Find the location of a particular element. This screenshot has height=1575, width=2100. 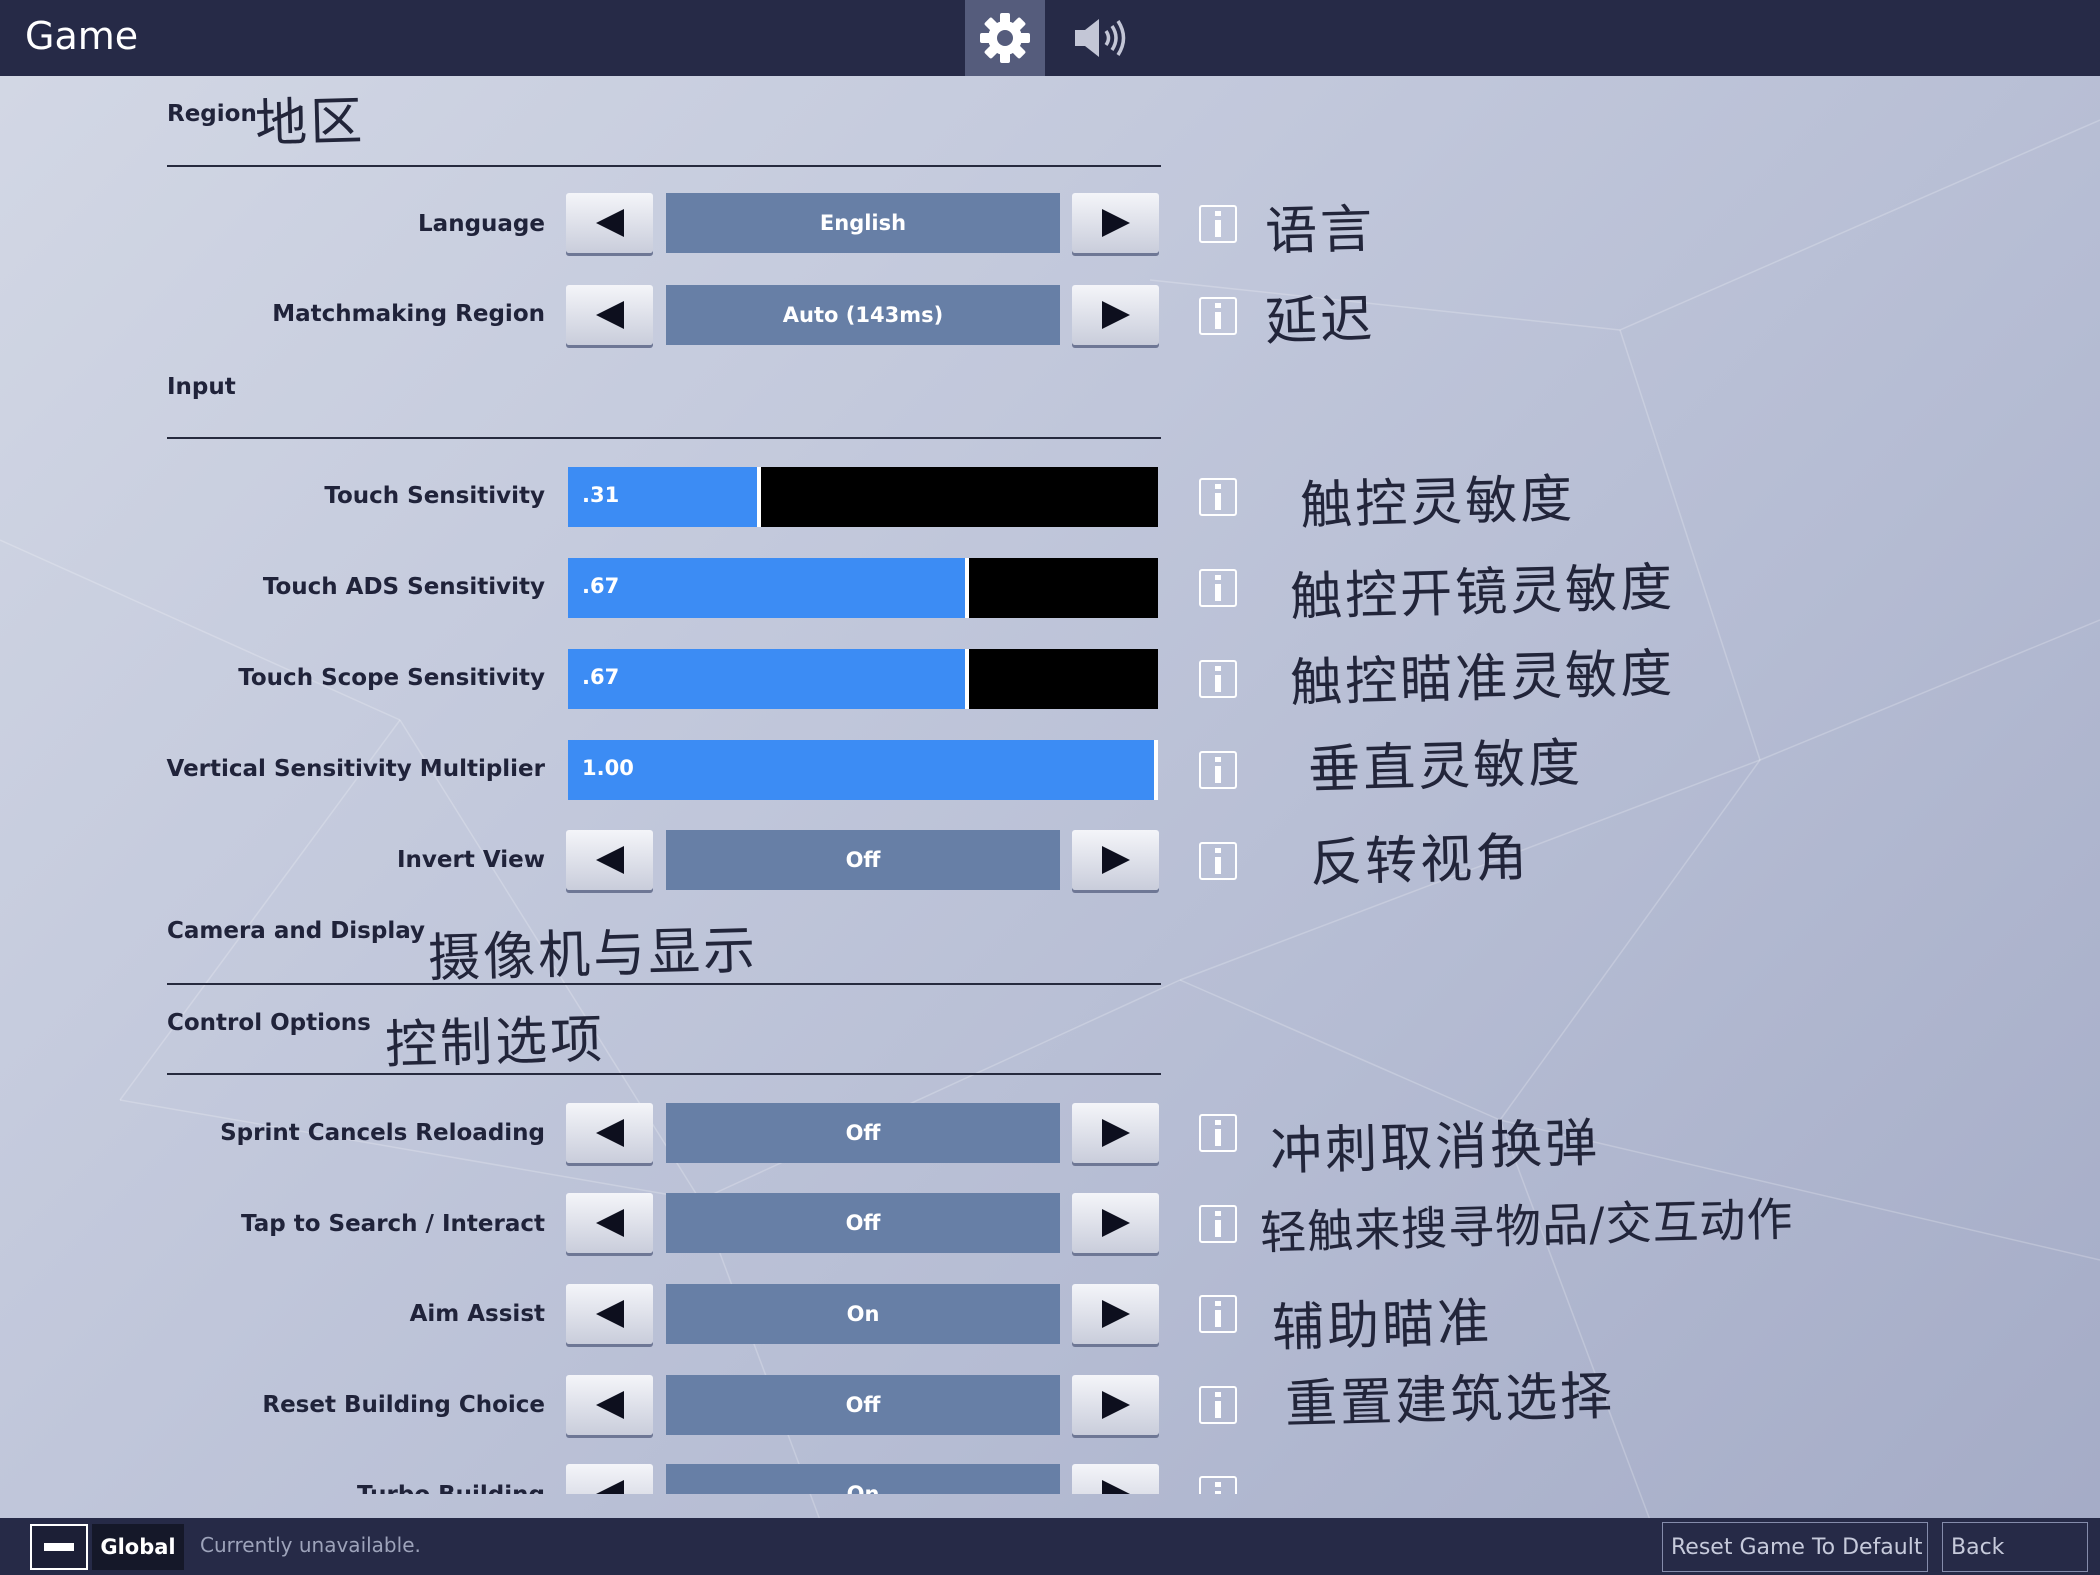

touch-ads-label: Touch ADS Sensitivity is located at coordinates (403, 587).